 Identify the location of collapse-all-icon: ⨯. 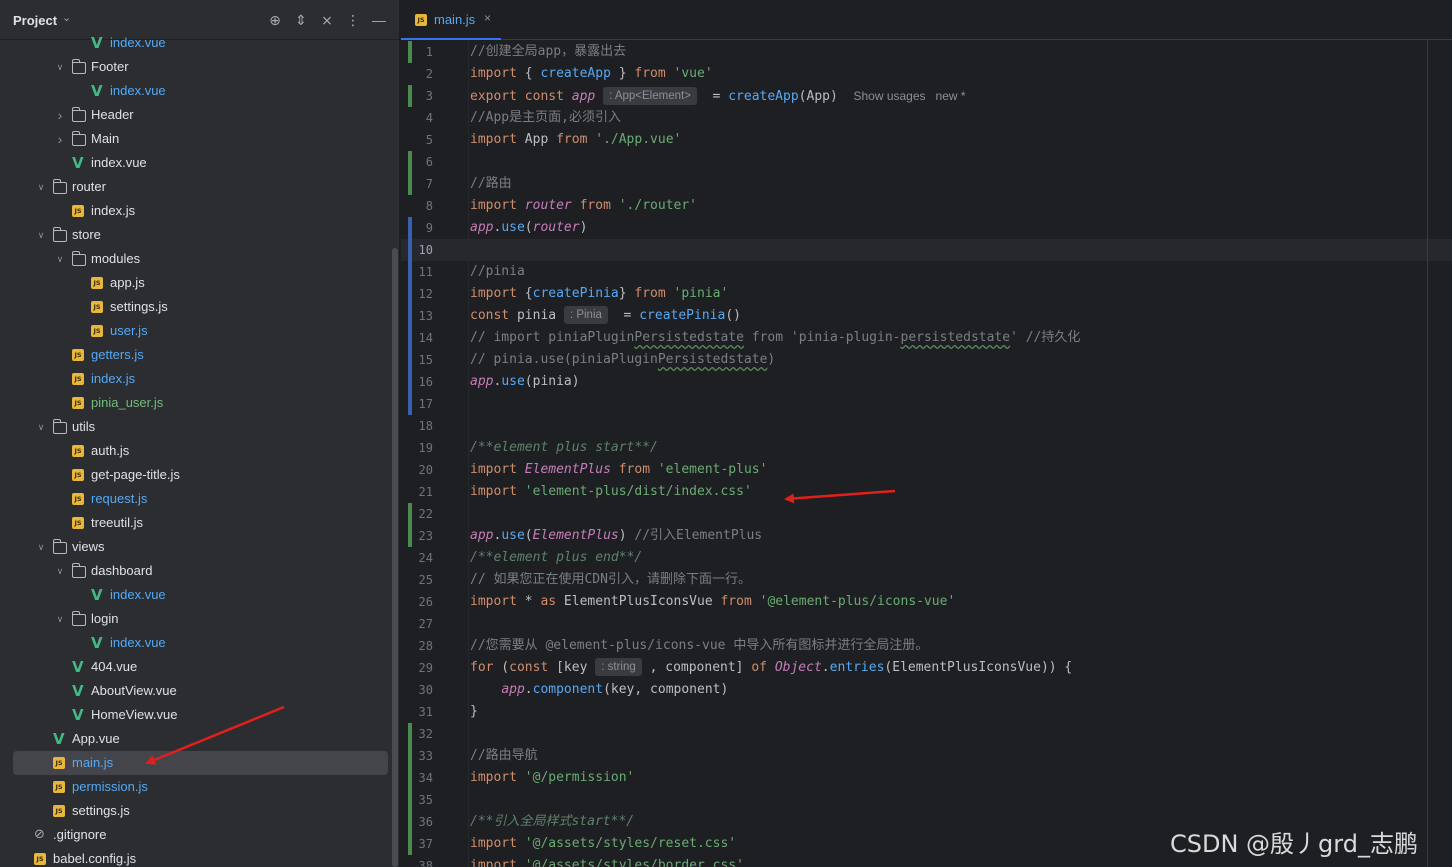
(327, 20).